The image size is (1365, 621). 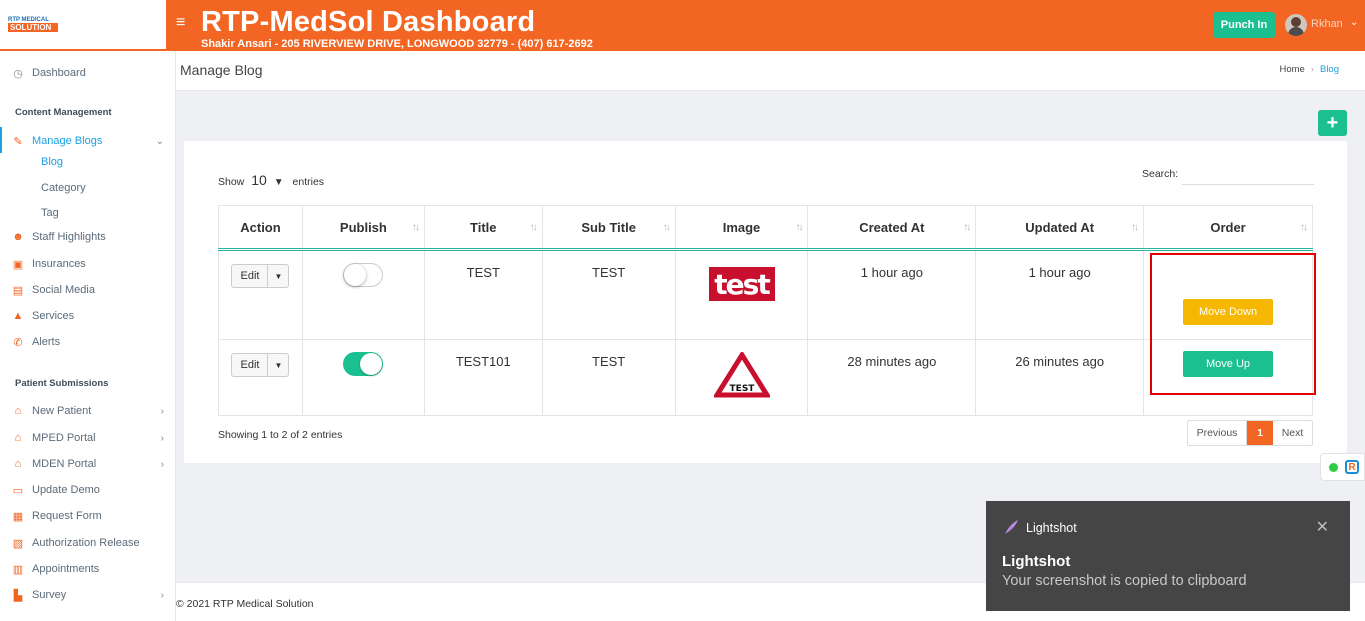 What do you see at coordinates (1051, 528) in the screenshot?
I see `toast-app-name: Lightshot` at bounding box center [1051, 528].